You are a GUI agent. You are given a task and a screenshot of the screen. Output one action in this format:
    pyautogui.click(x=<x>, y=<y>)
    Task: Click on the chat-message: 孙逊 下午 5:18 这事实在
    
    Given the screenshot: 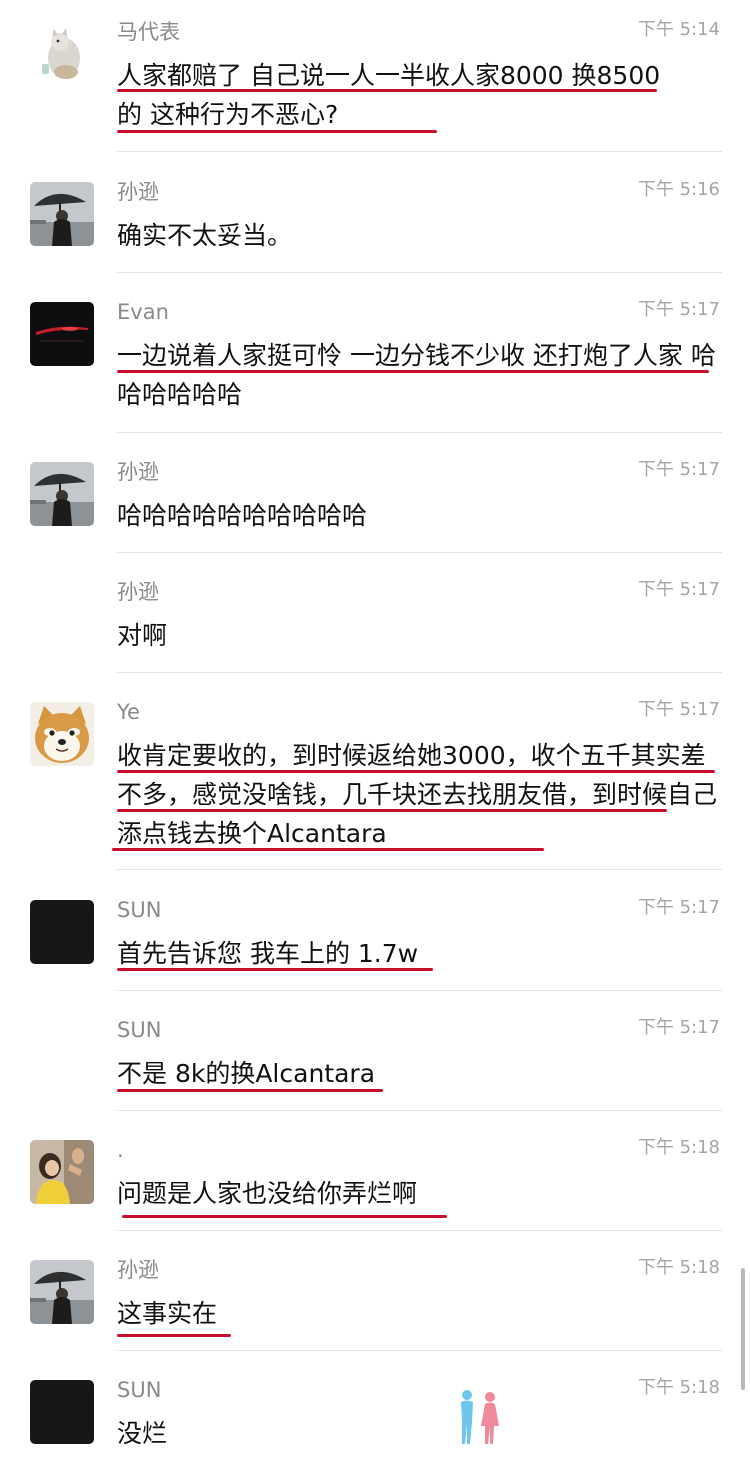 What is the action you would take?
    pyautogui.click(x=375, y=1299)
    